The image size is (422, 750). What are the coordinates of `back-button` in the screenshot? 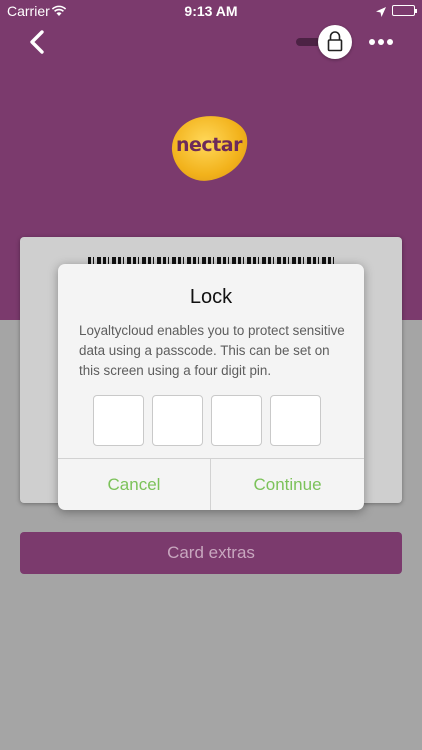 It's located at (38, 42).